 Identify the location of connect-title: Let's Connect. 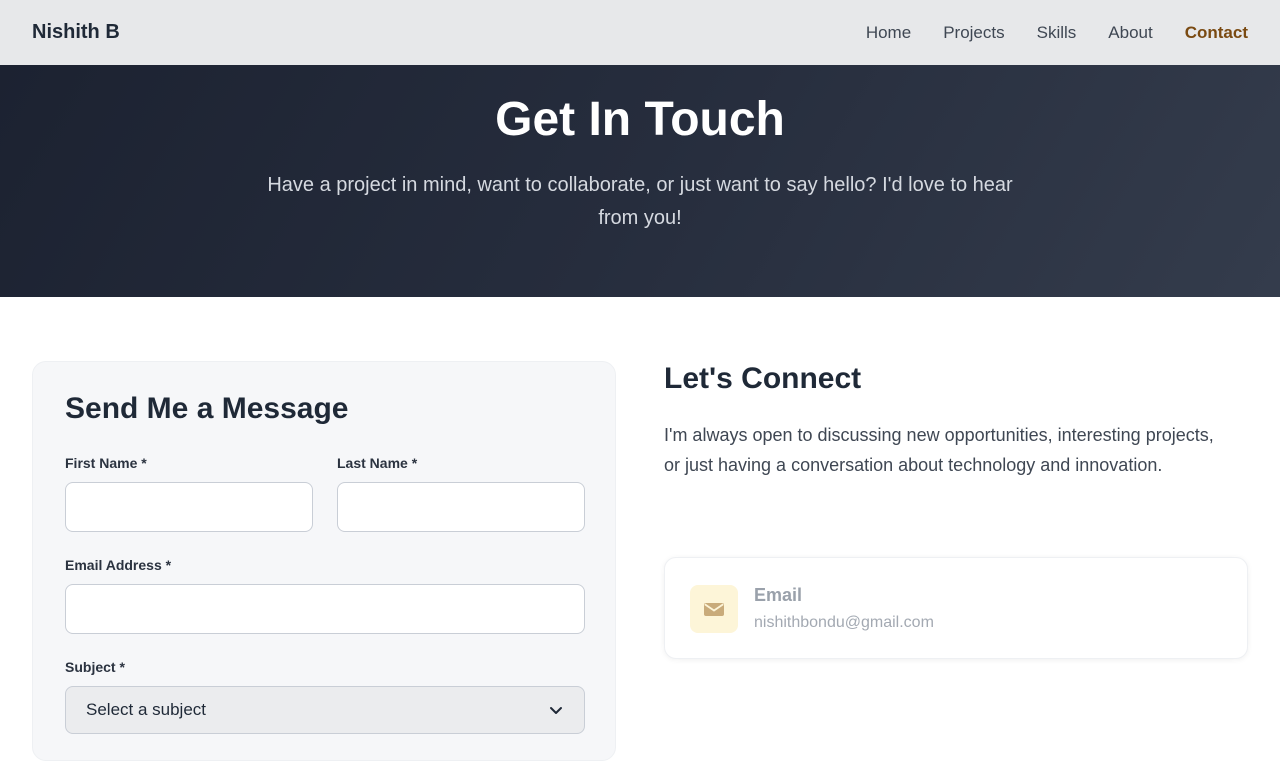
(763, 378).